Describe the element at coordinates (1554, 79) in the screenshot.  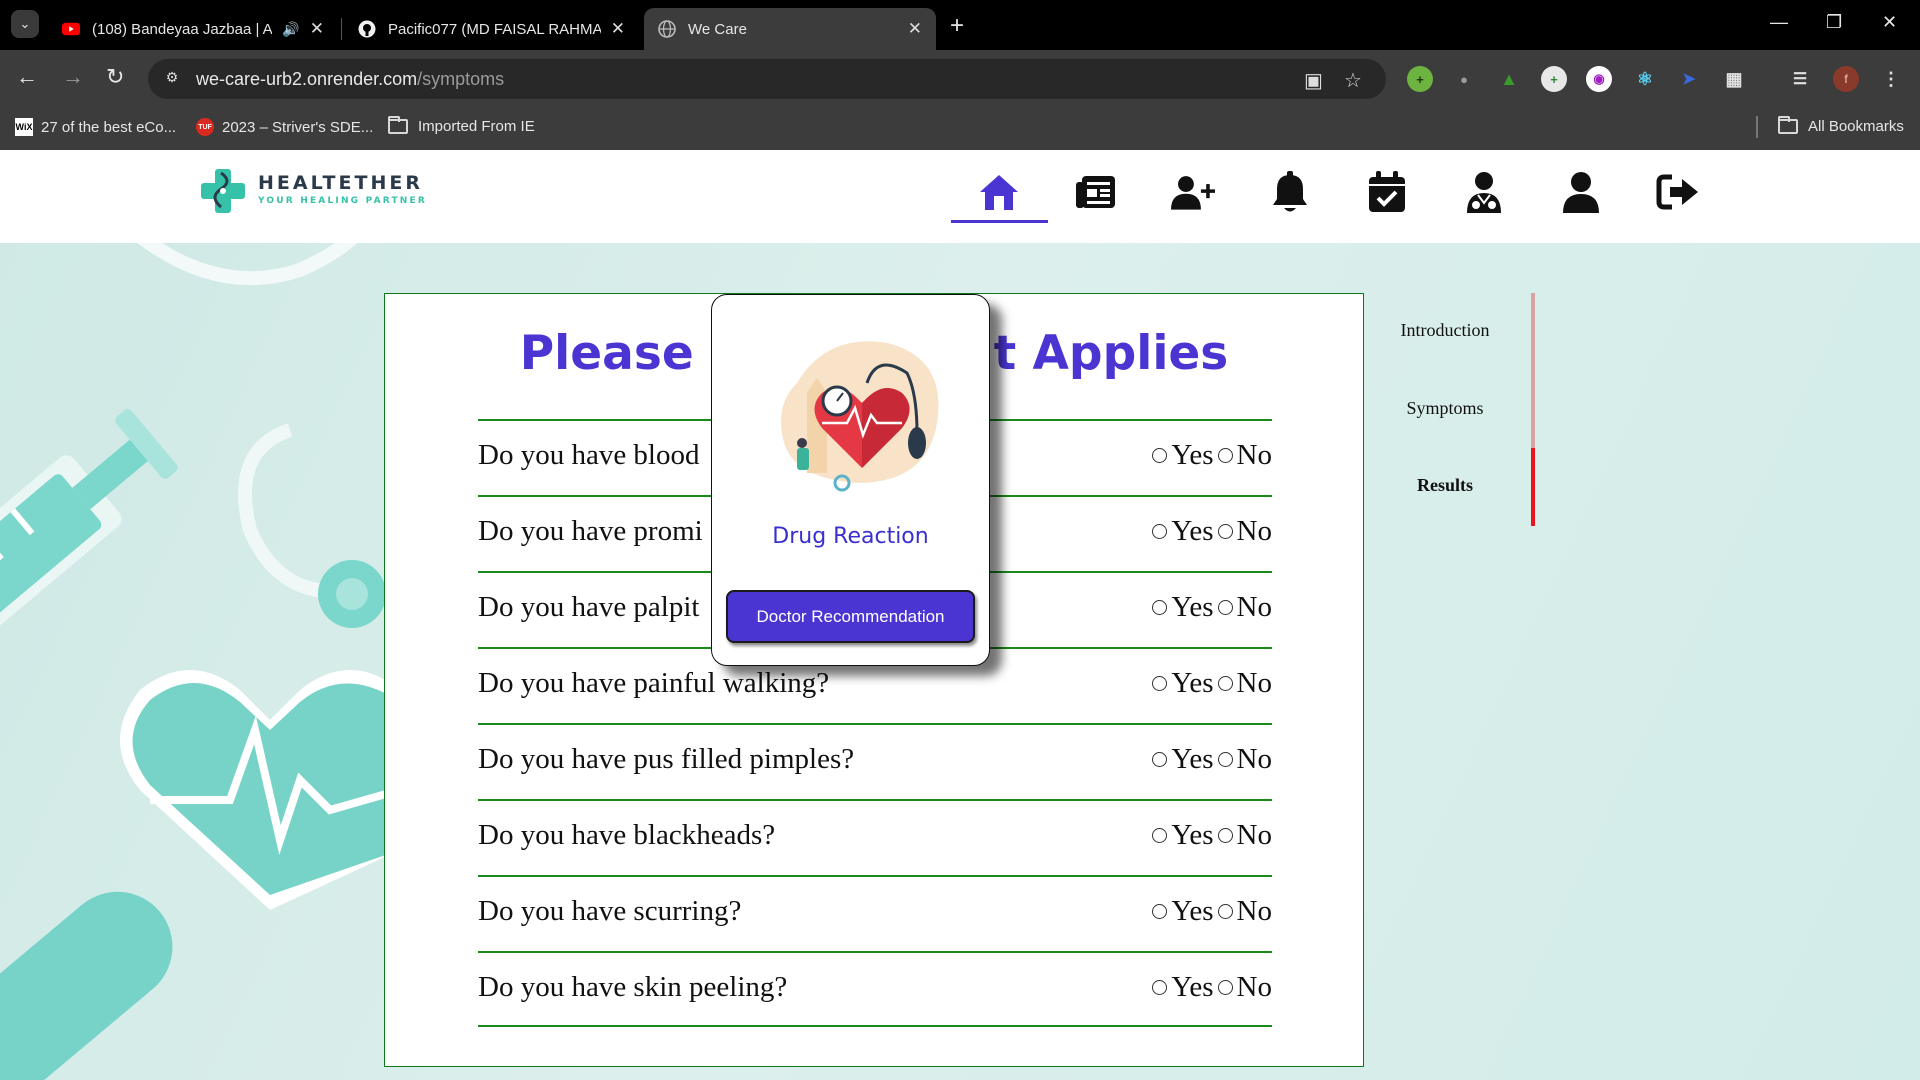
I see `extension-plus-icon: +` at that location.